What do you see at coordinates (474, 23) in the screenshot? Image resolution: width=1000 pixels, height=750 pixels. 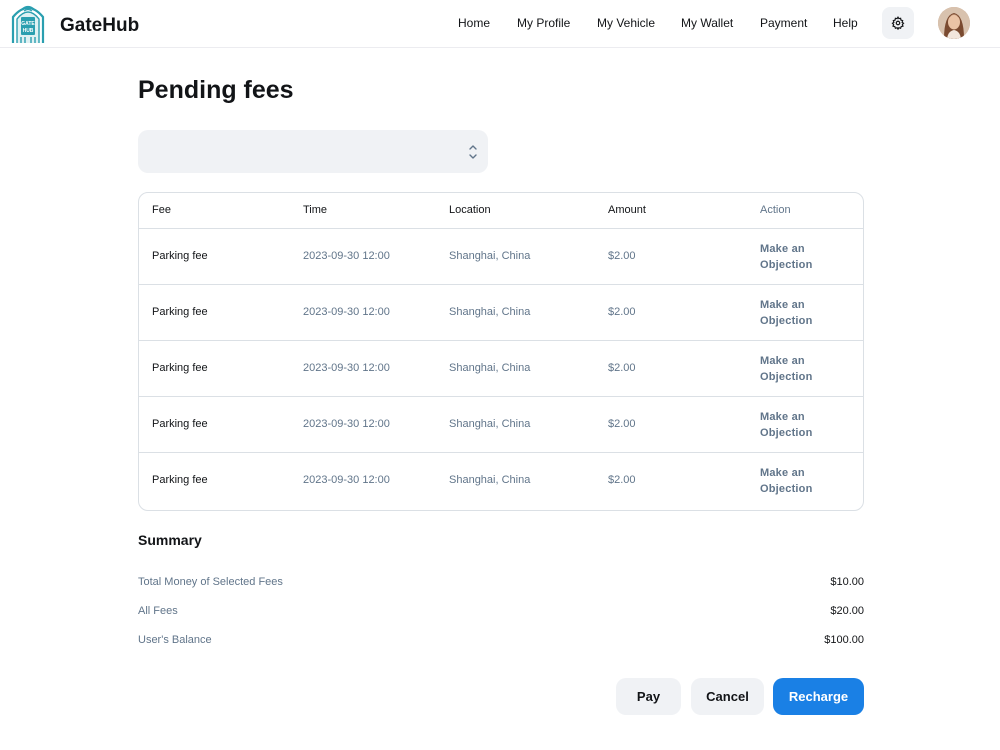 I see `nav-home: Home` at bounding box center [474, 23].